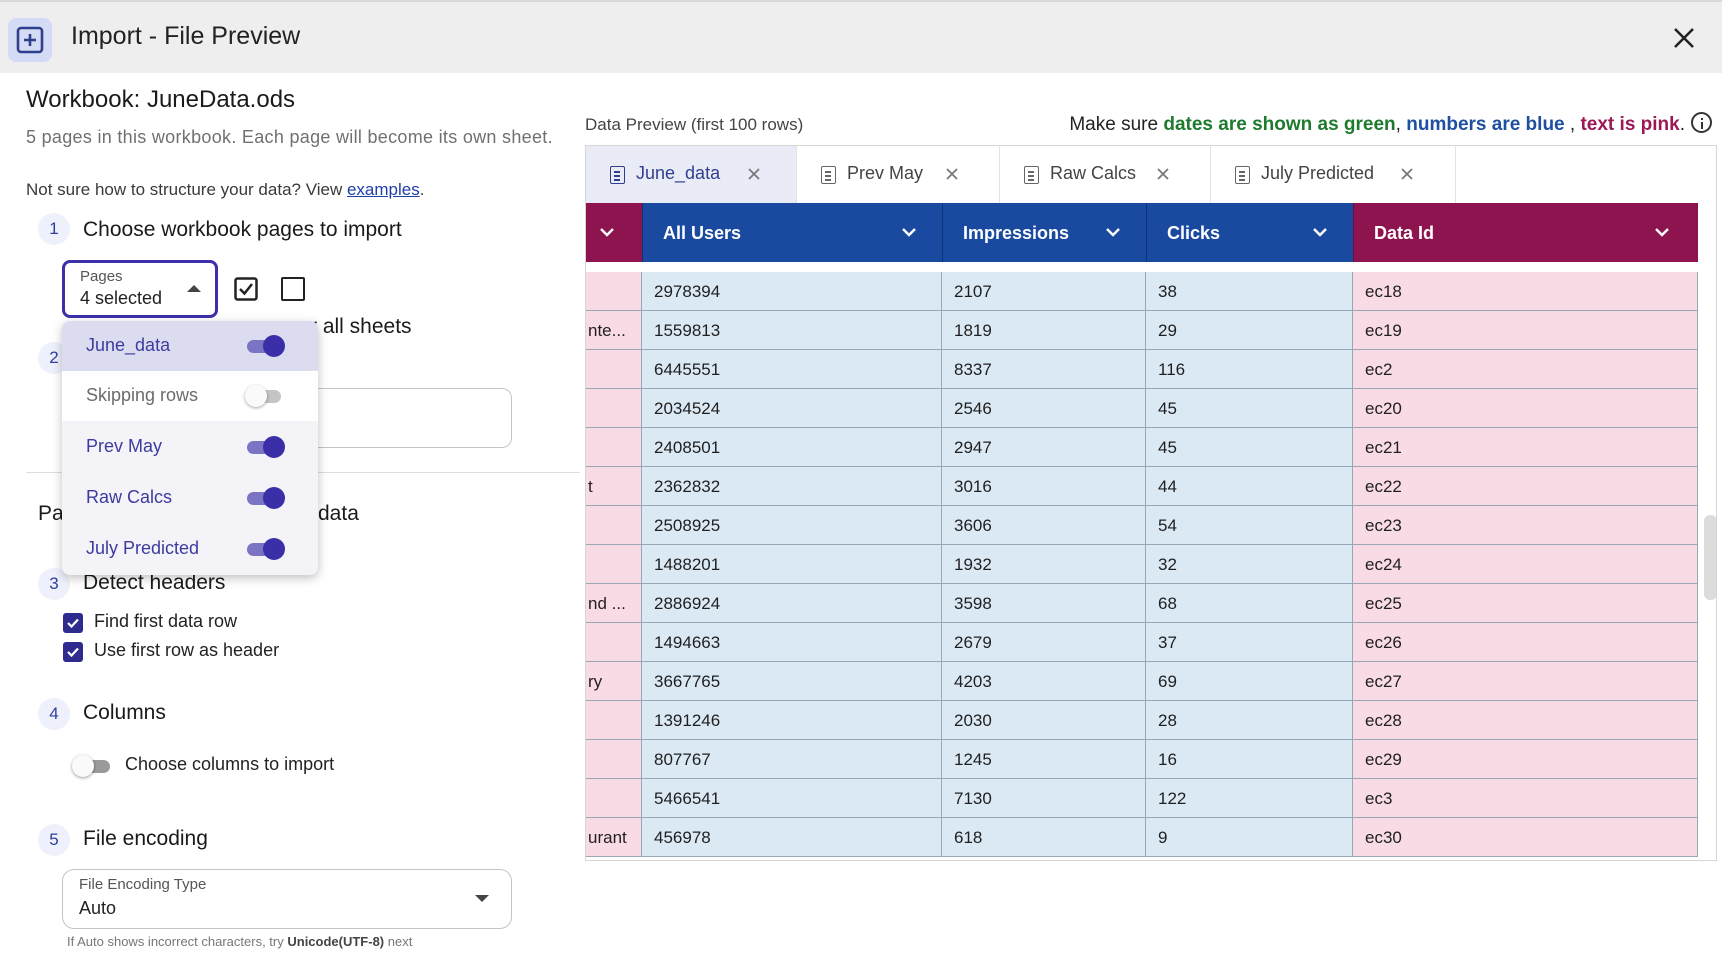  Describe the element at coordinates (1249, 564) in the screenshot. I see `table-cell: 32` at that location.